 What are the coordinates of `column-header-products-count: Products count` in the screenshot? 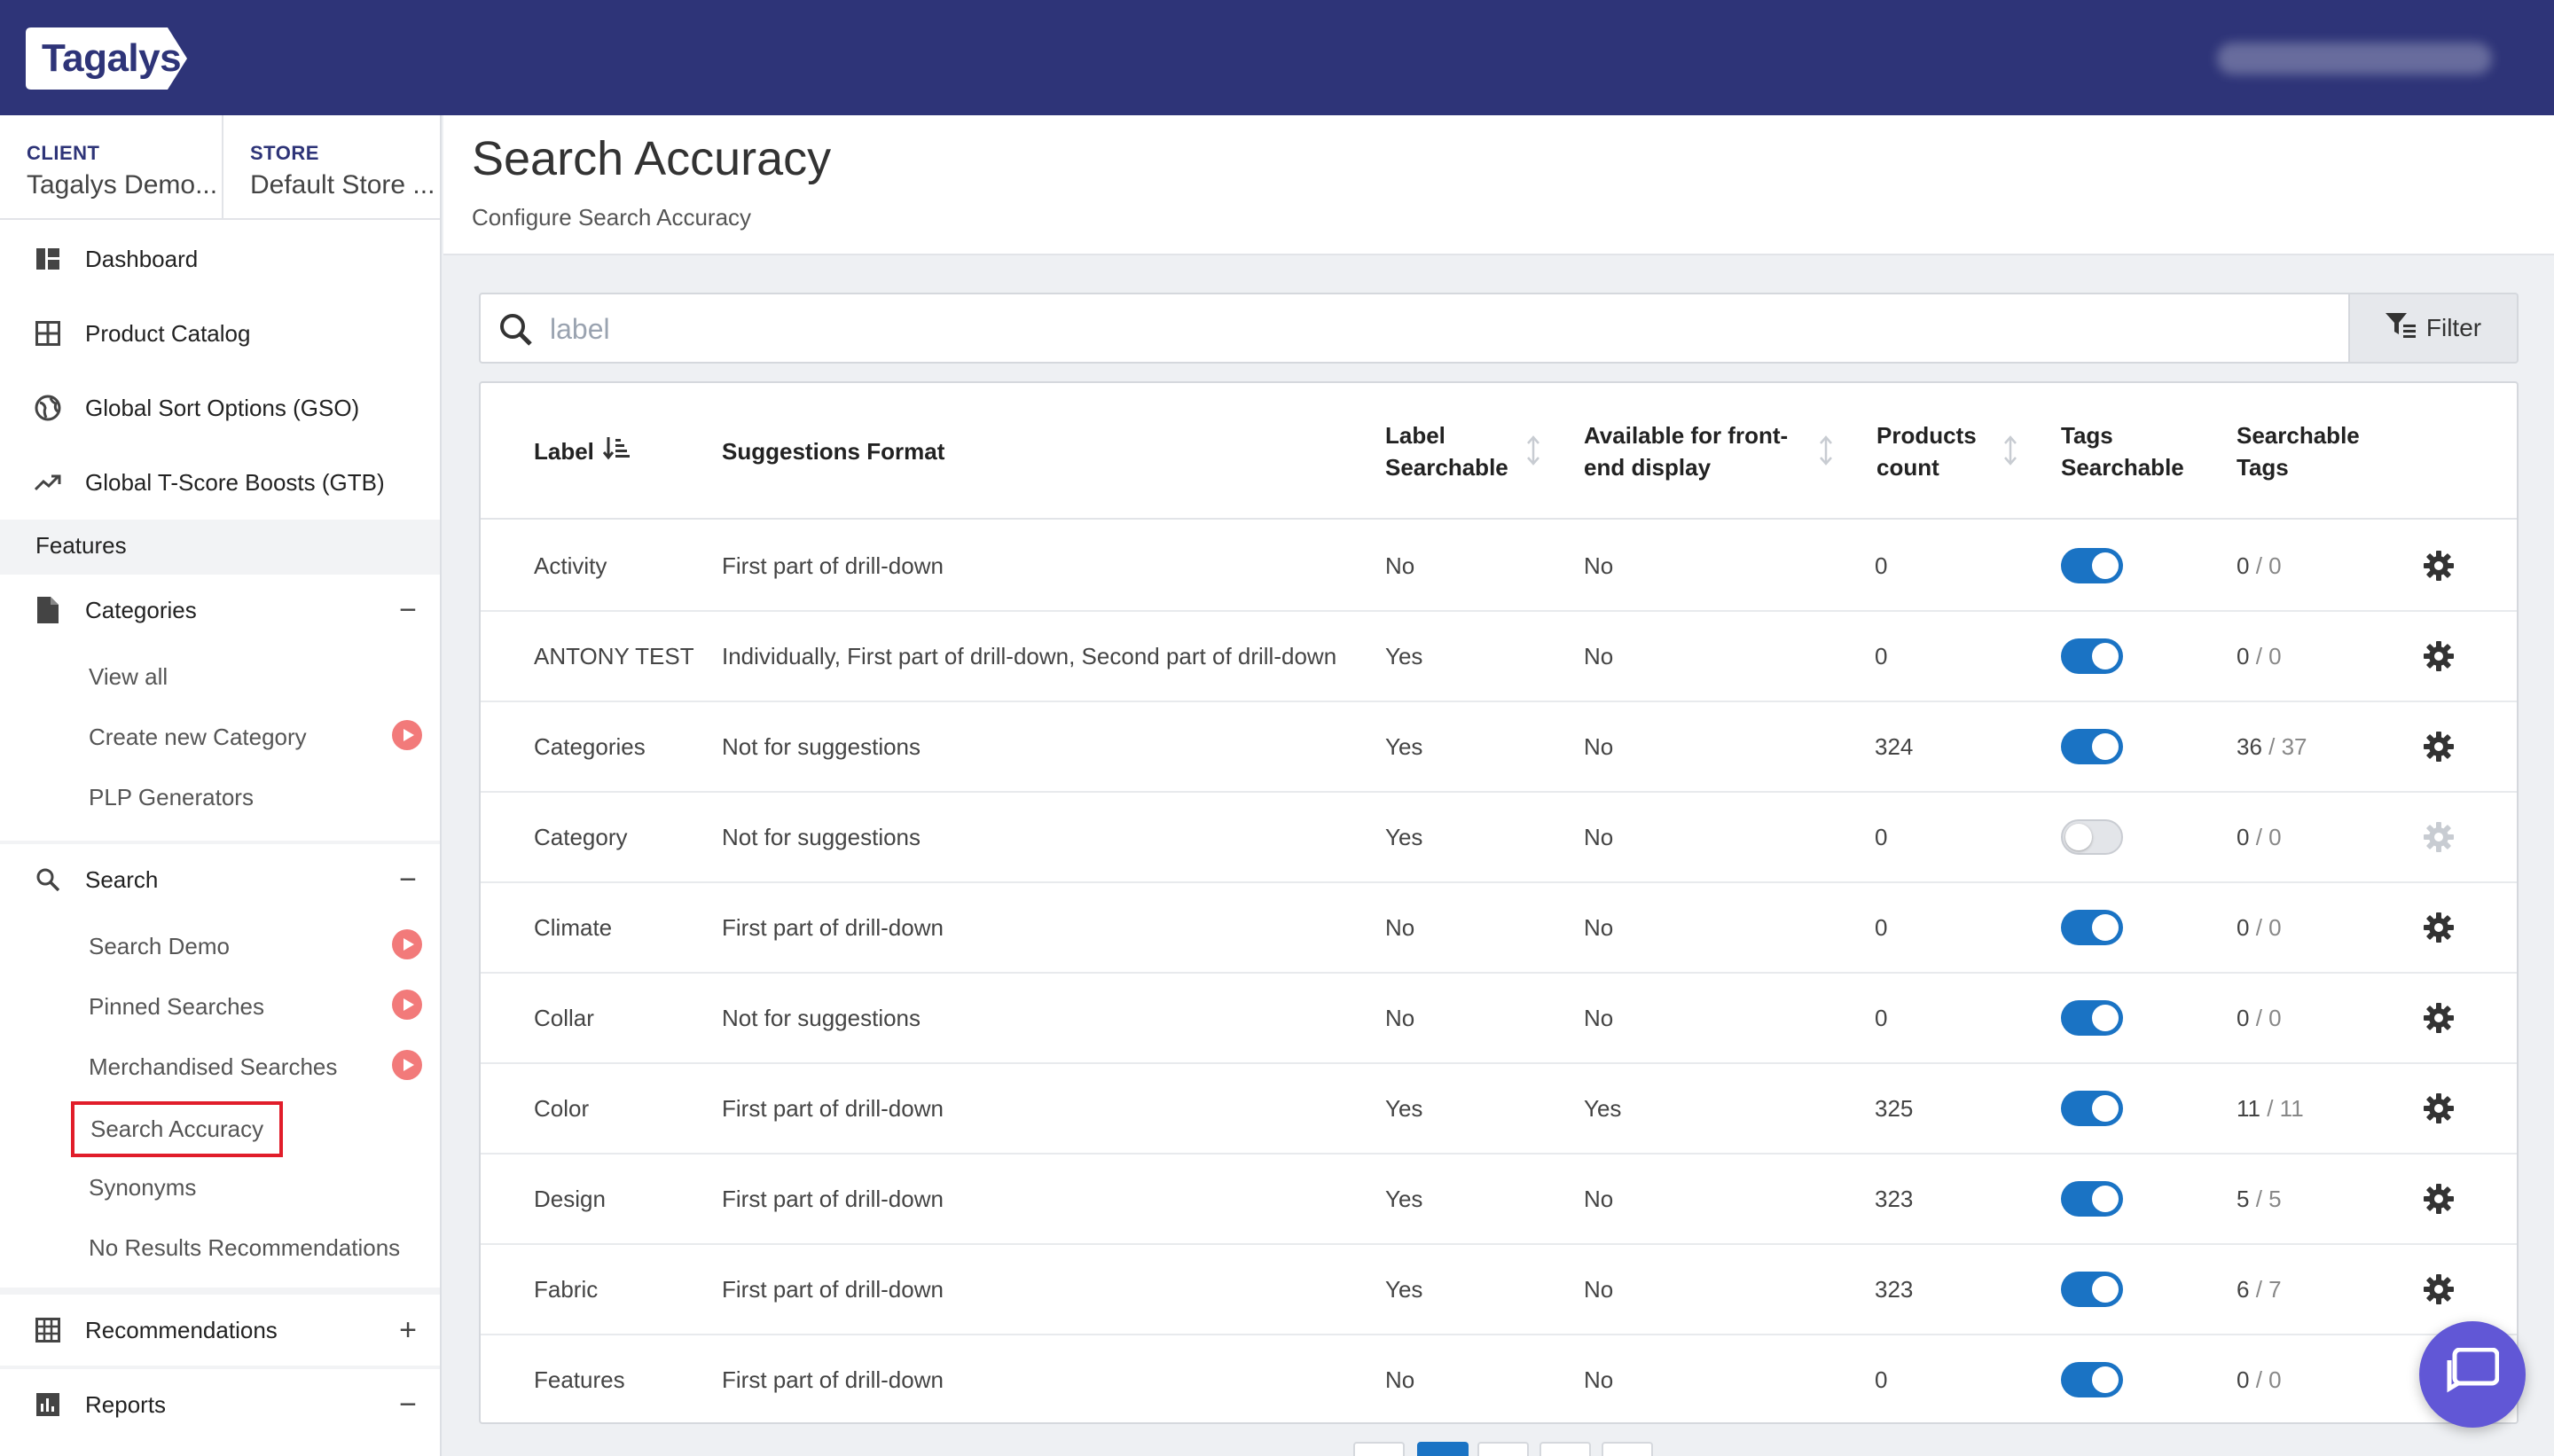 It's located at (1943, 451).